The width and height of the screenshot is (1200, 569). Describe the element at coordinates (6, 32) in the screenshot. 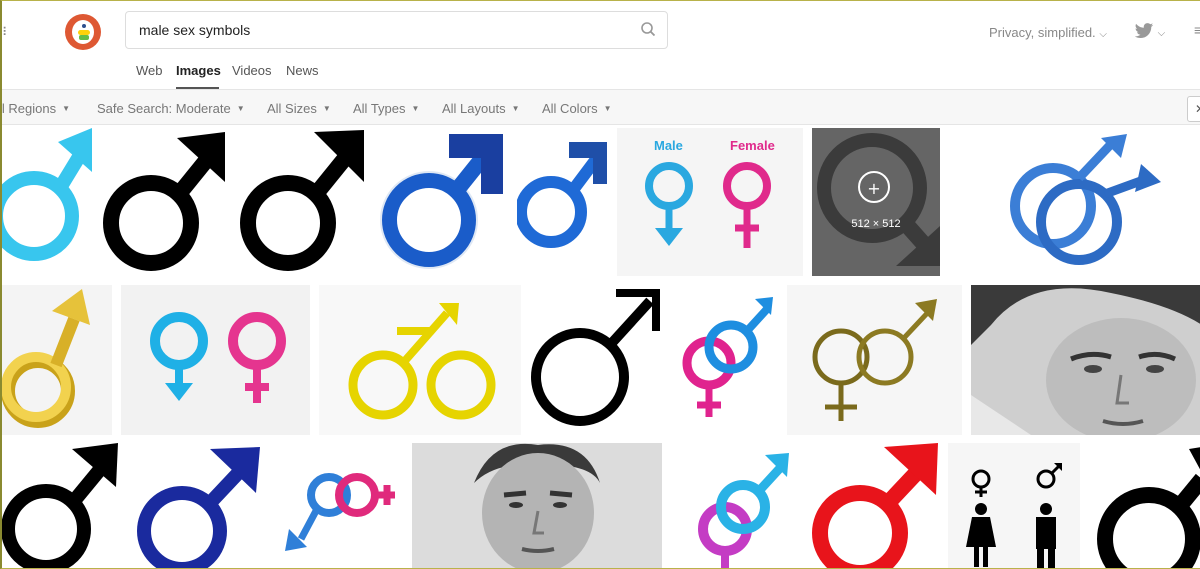

I see `menu-edge-icon: ⠇` at that location.